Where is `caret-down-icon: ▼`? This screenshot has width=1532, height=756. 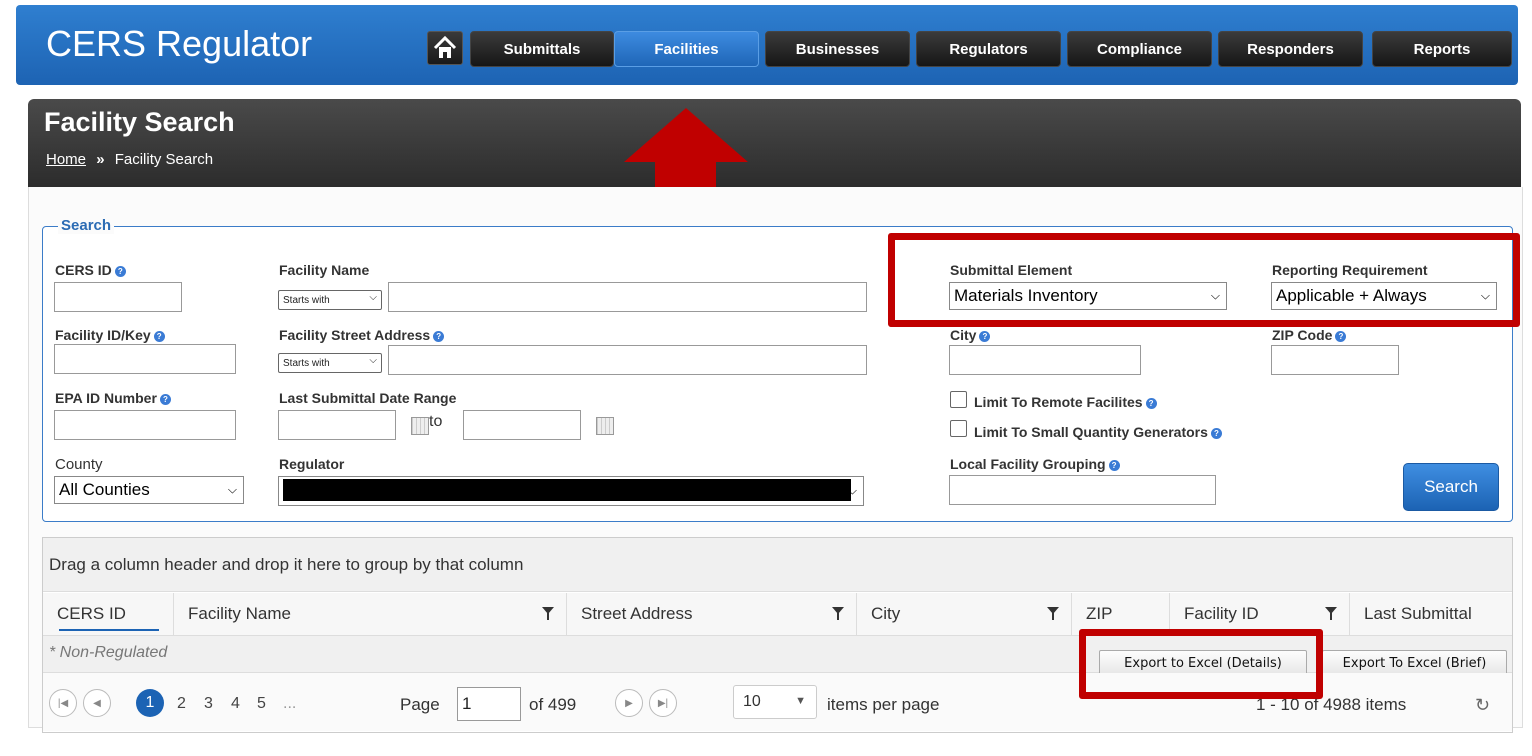
caret-down-icon: ▼ is located at coordinates (800, 701).